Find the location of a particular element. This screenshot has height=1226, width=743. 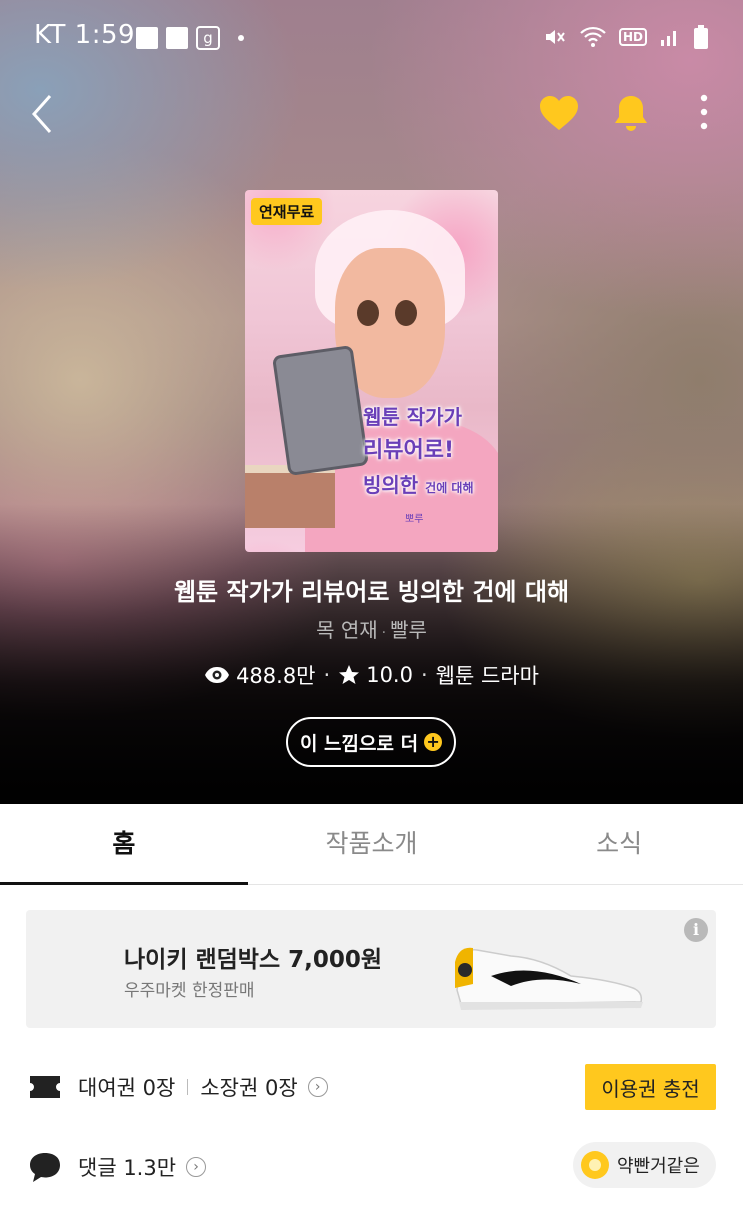

ticket-icon is located at coordinates (45, 1087).